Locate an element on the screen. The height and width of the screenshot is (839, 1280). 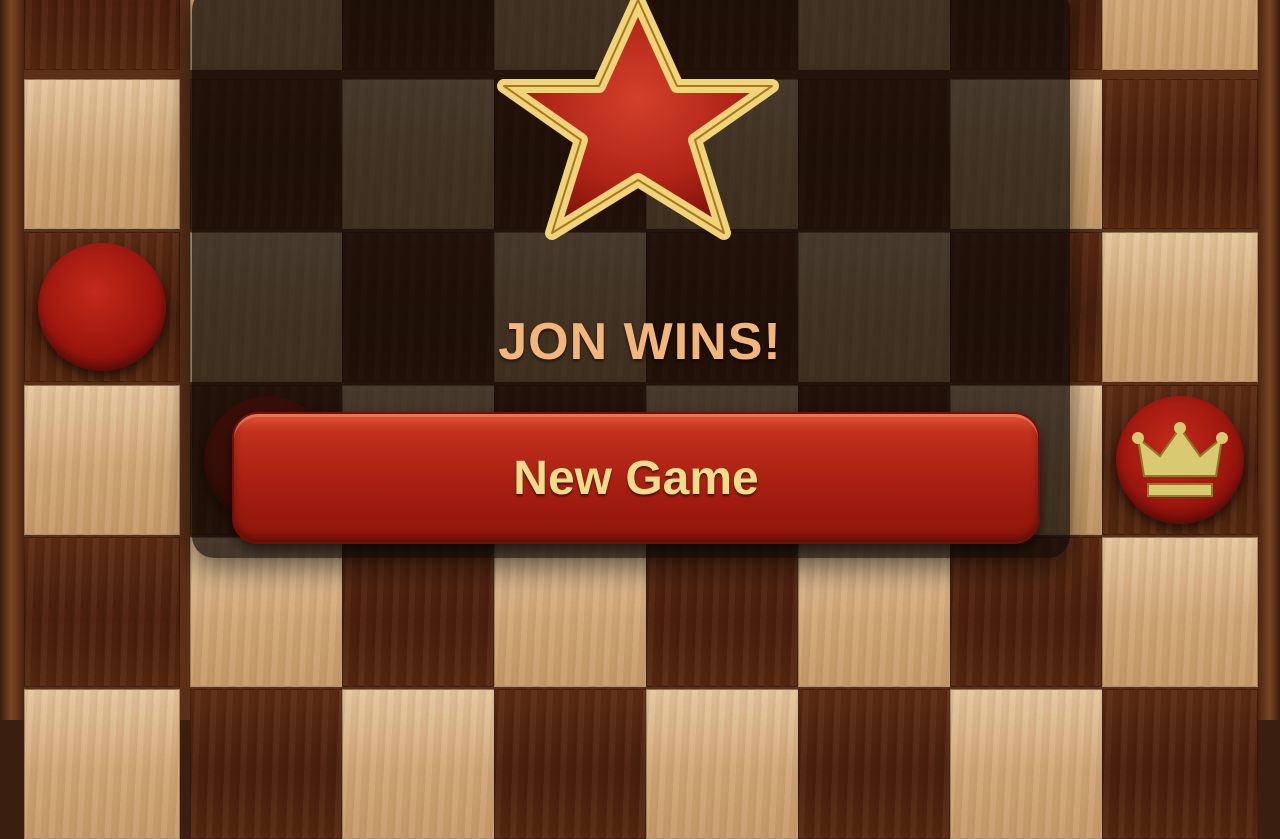
new-game-label: New Game is located at coordinates (636, 478).